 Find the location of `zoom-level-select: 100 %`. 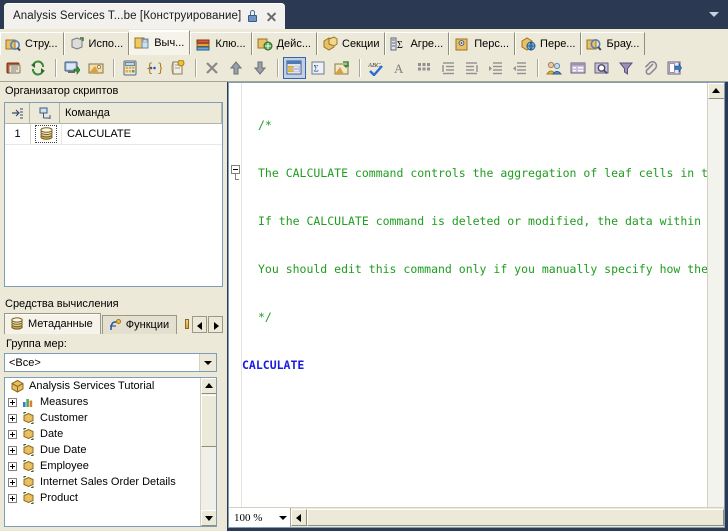

zoom-level-select: 100 % is located at coordinates (260, 517).